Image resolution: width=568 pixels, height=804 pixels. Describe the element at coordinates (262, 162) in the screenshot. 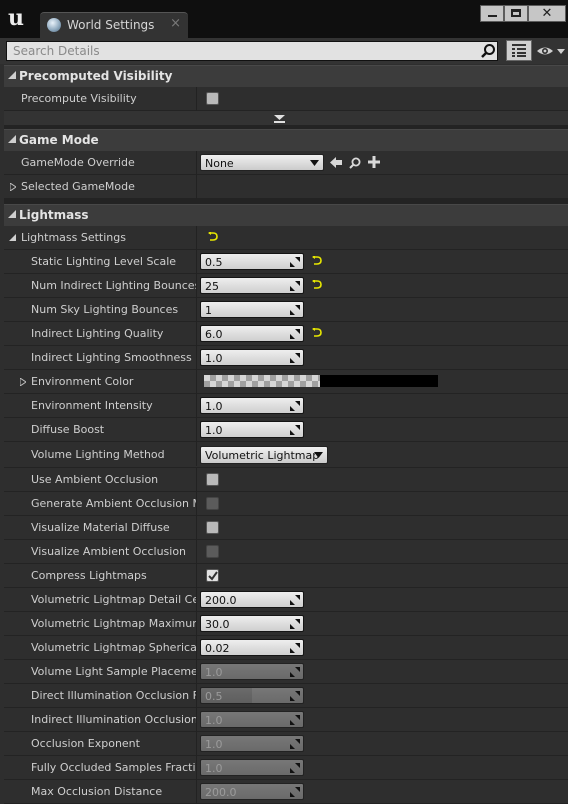

I see `gamemode-override-combo: None` at that location.